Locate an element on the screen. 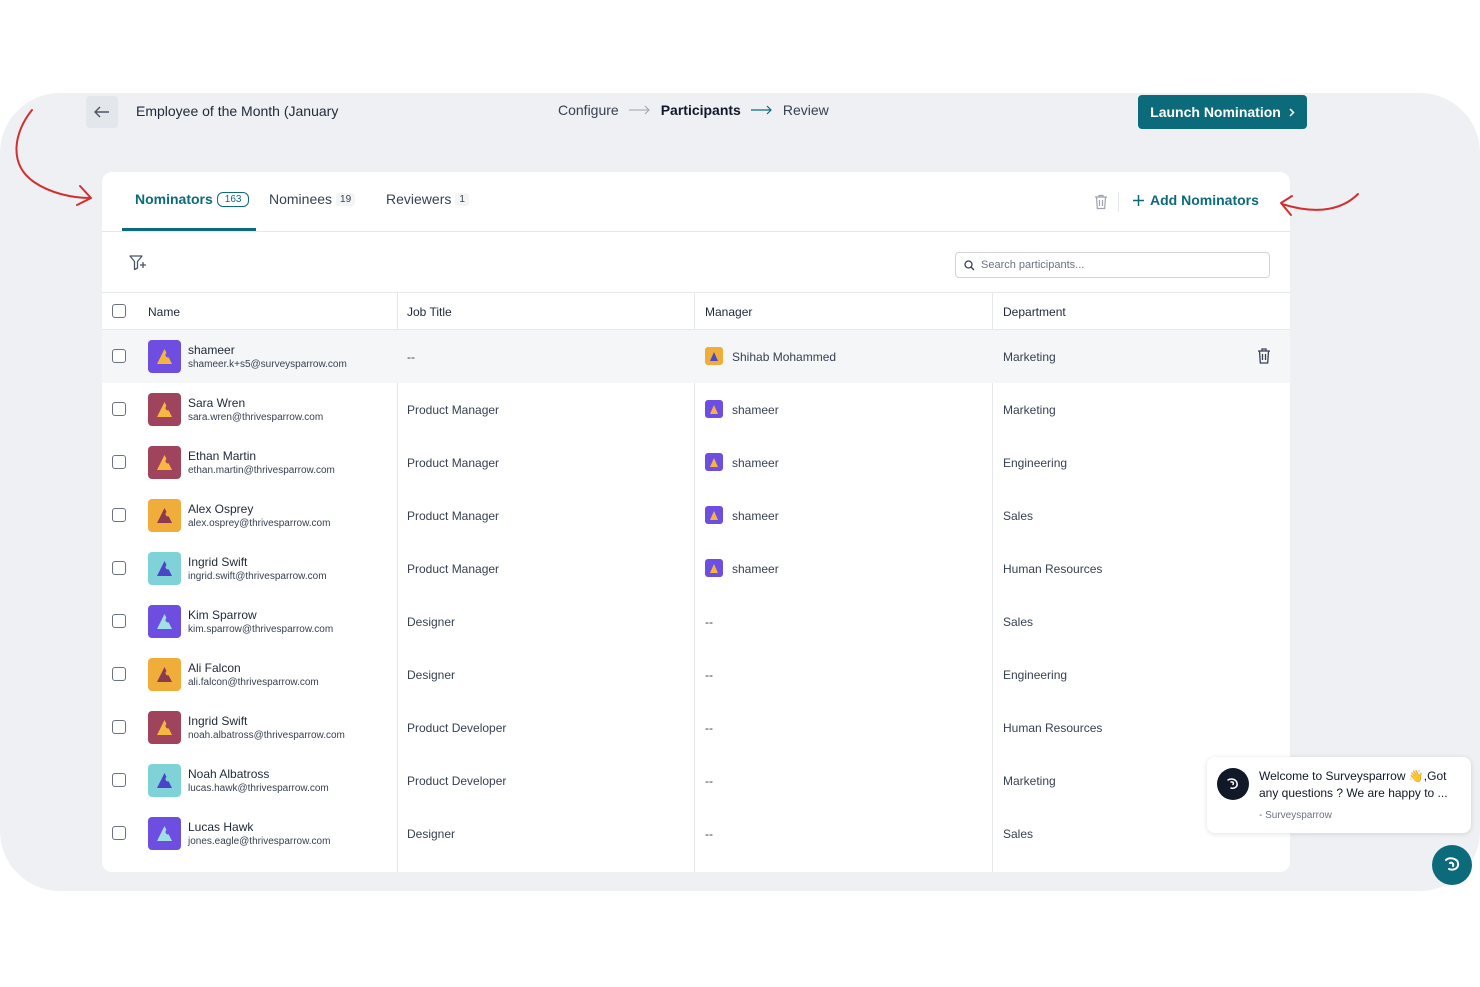  tab-nominees: Nominees 19 is located at coordinates (312, 199).